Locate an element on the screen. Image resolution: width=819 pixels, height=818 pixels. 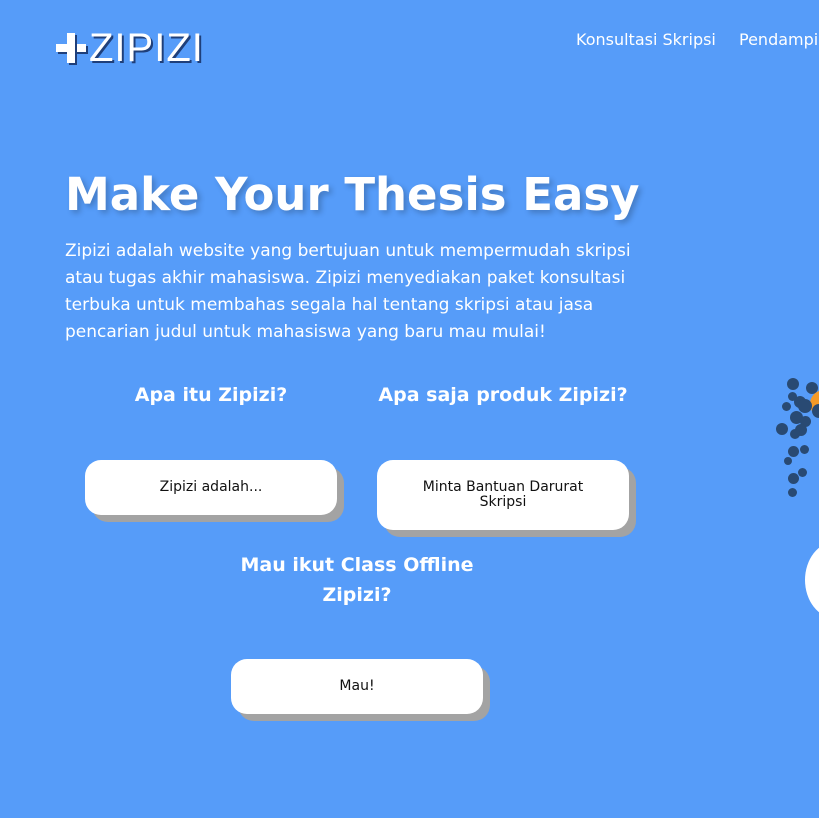
white-circle is located at coordinates (812, 580).